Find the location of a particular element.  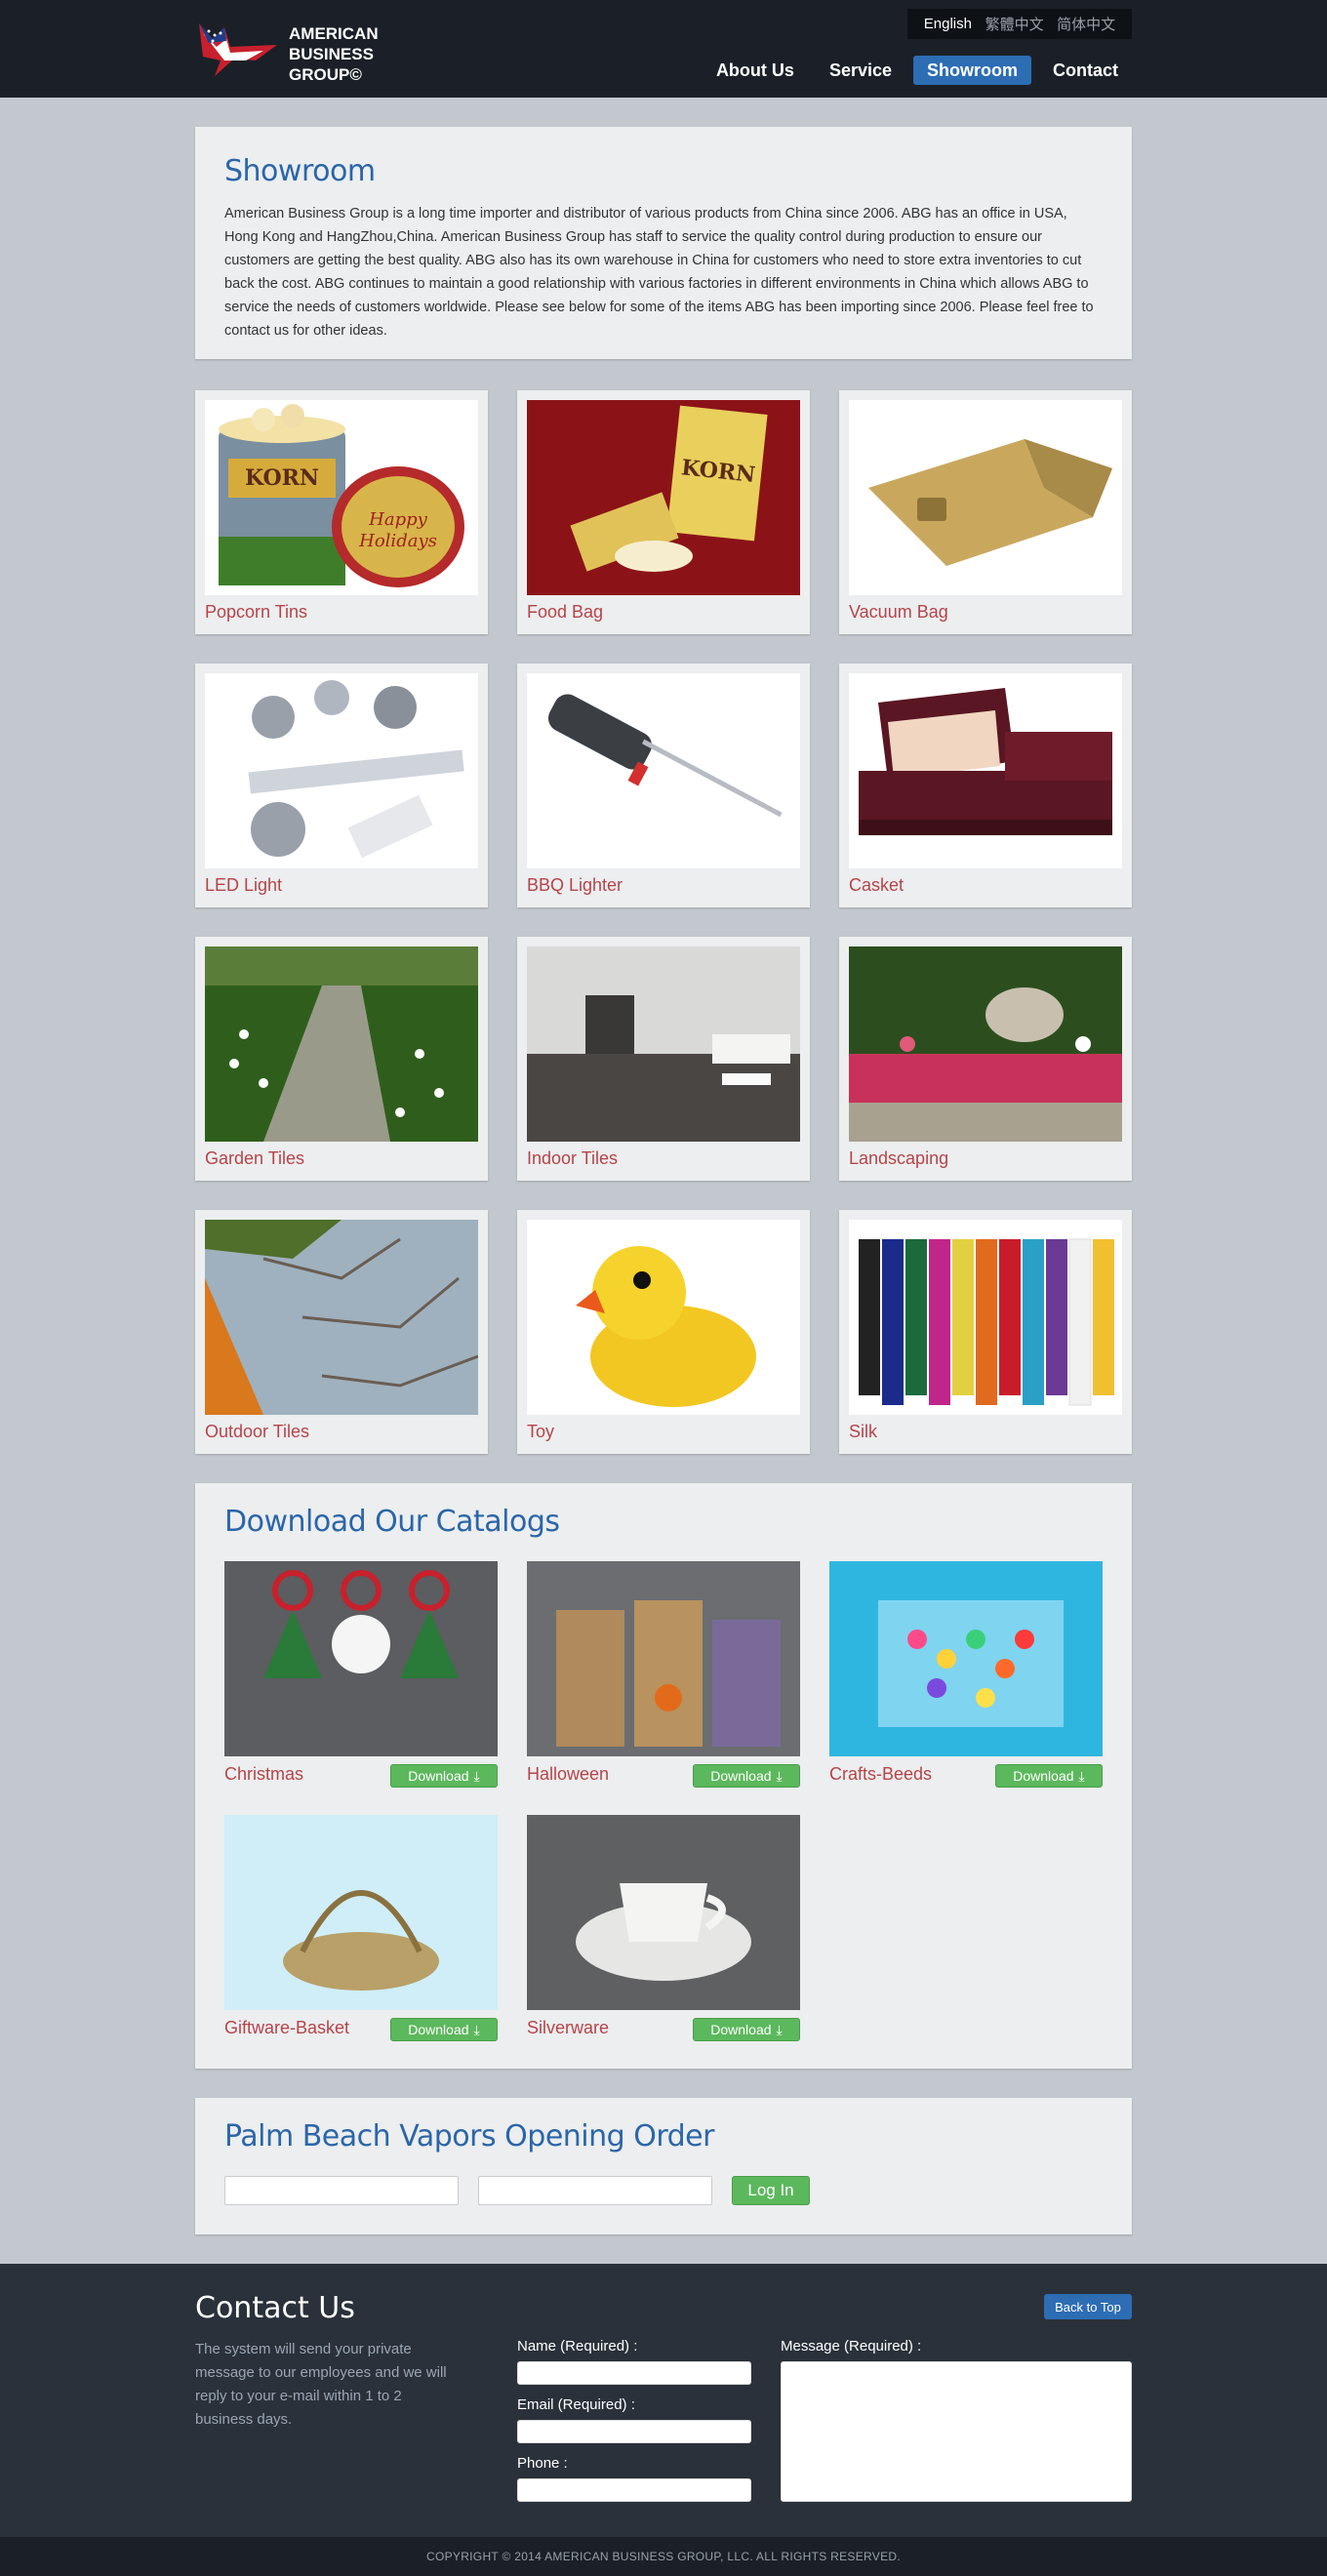

order-title: Palm Beach Vapors Opening Order is located at coordinates (469, 2136).